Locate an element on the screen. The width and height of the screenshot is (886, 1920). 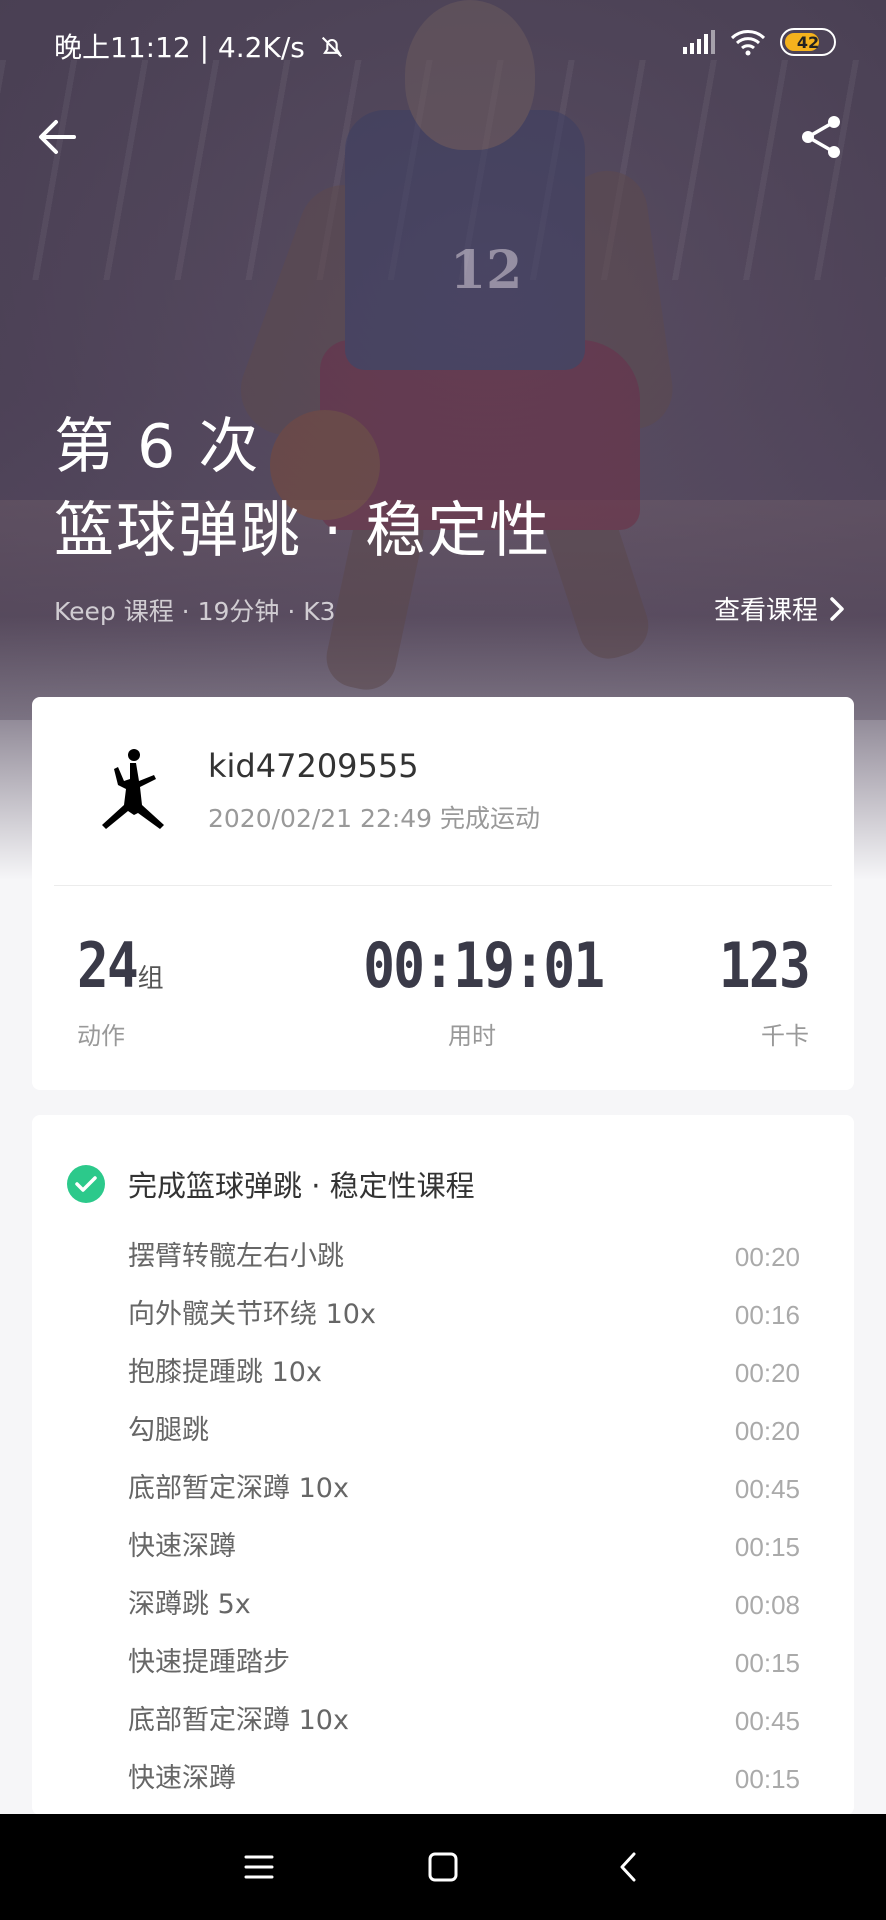
stat-actions: 24组 动作 is located at coordinates (120, 990).